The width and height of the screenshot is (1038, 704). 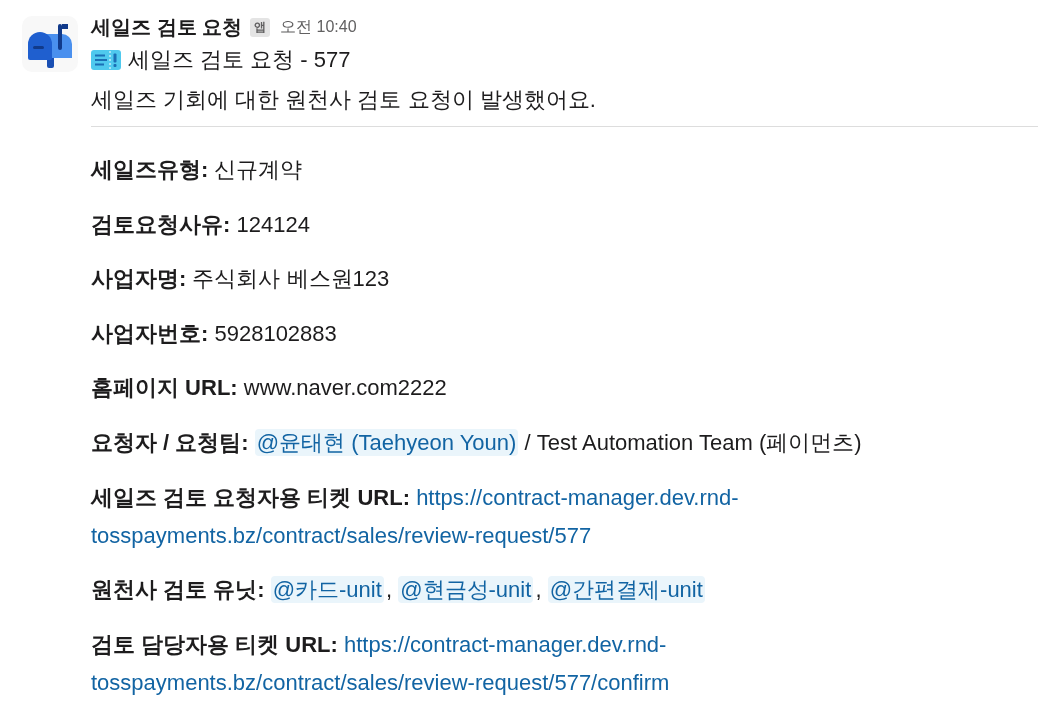 What do you see at coordinates (273, 224) in the screenshot?
I see `field-value: 124124` at bounding box center [273, 224].